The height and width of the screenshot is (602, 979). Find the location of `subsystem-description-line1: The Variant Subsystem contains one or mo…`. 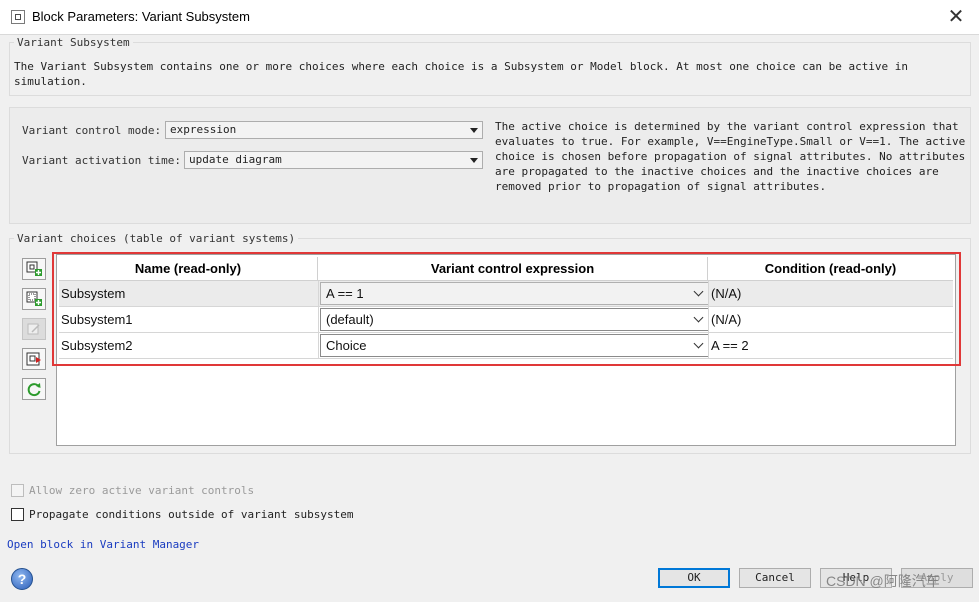

subsystem-description-line1: The Variant Subsystem contains one or mo… is located at coordinates (461, 66).